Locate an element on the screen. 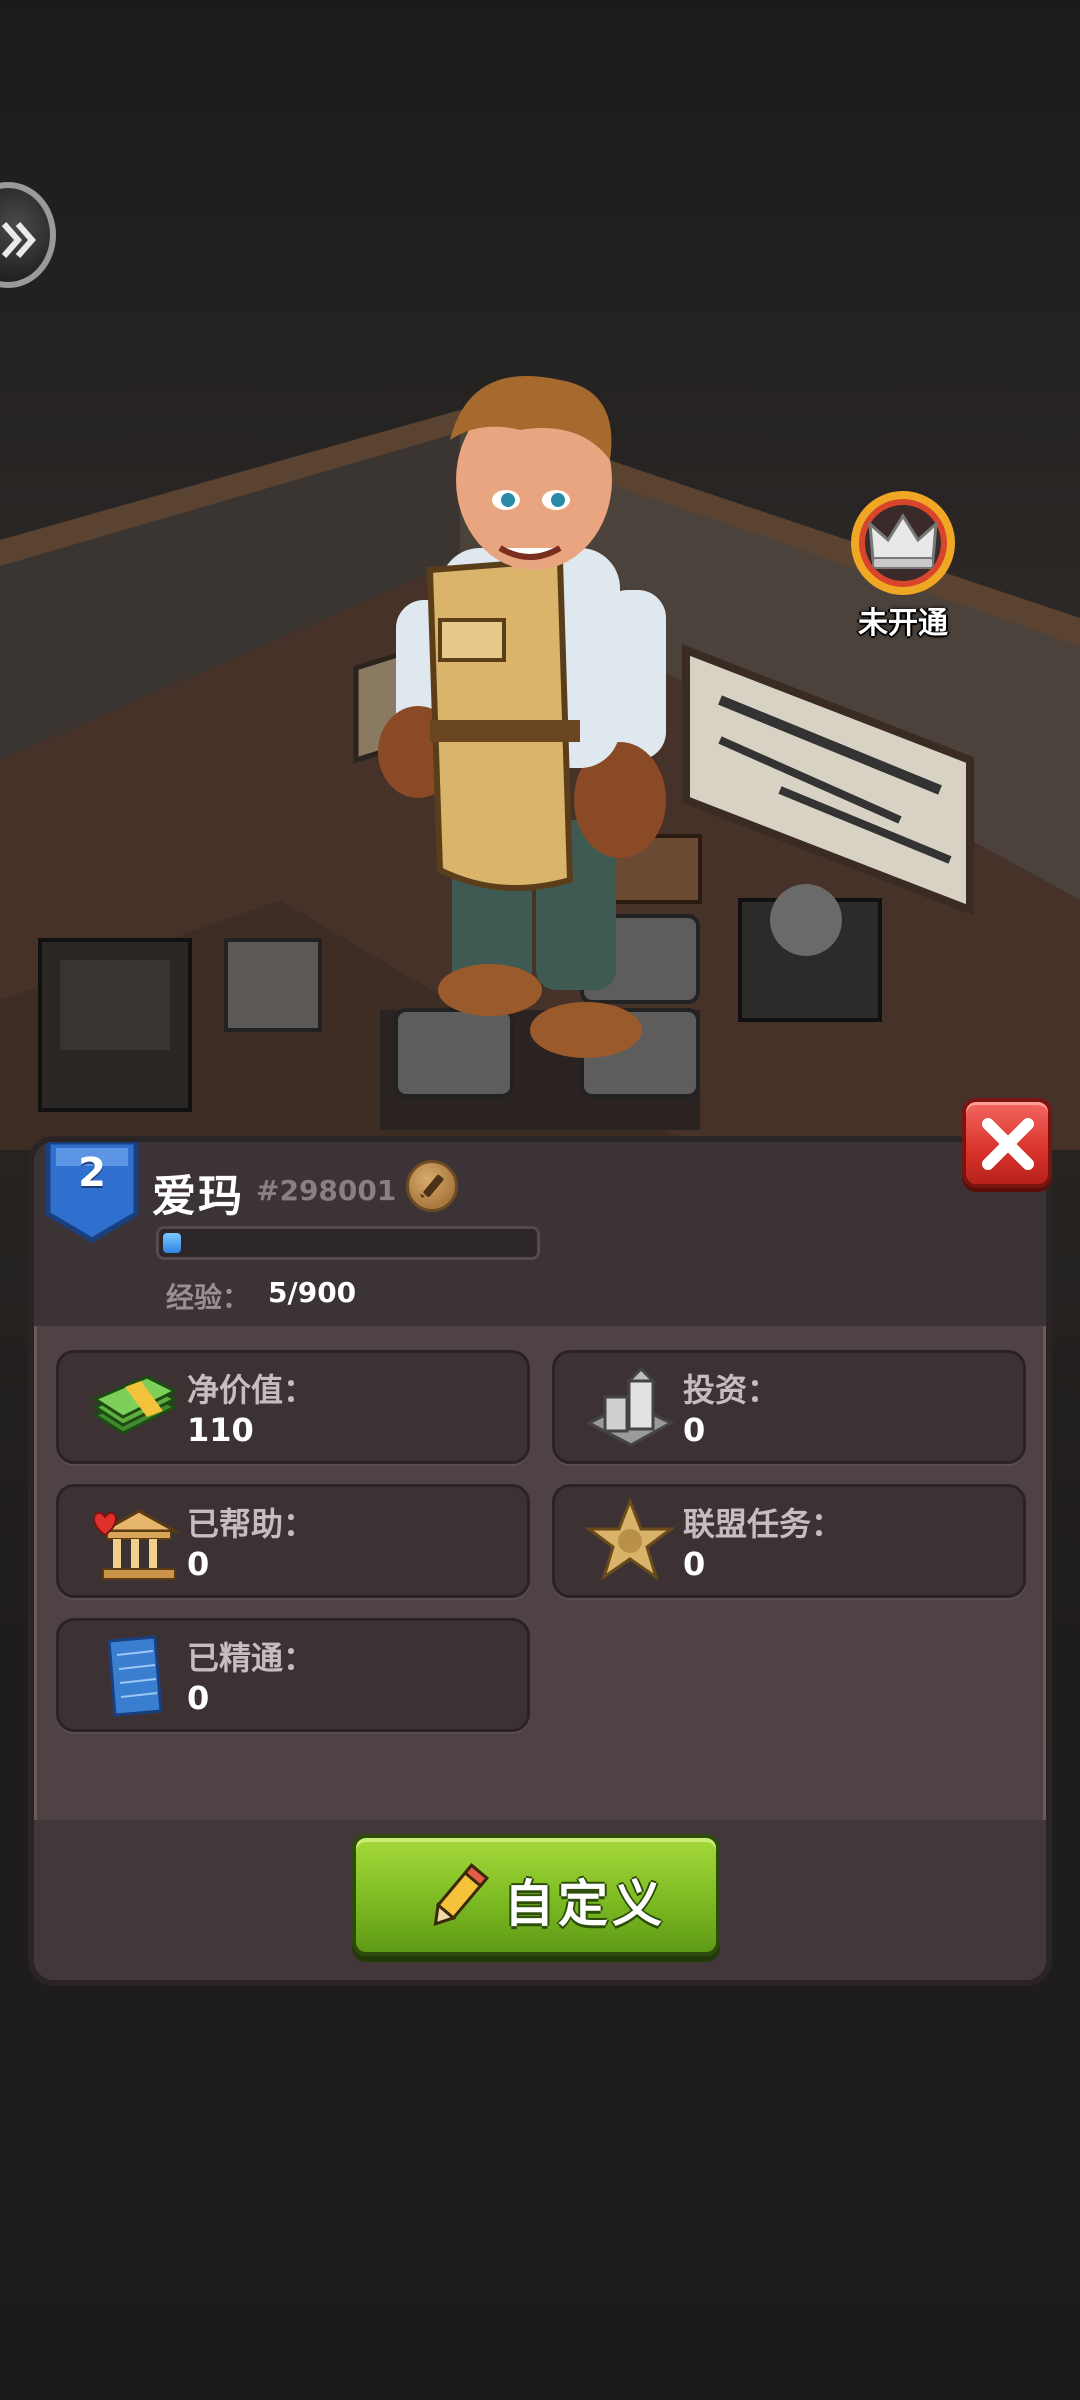 The image size is (1080, 2400). vip-crown-badge: 未开通 is located at coordinates (903, 565).